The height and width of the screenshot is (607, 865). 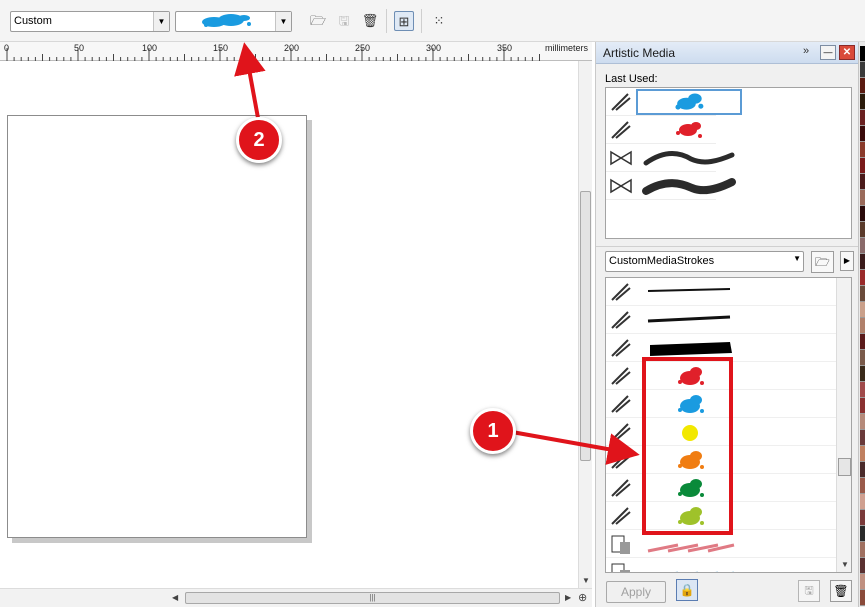 I want to click on scroll-left-arrow-icon: ◀, so click(x=175, y=597).